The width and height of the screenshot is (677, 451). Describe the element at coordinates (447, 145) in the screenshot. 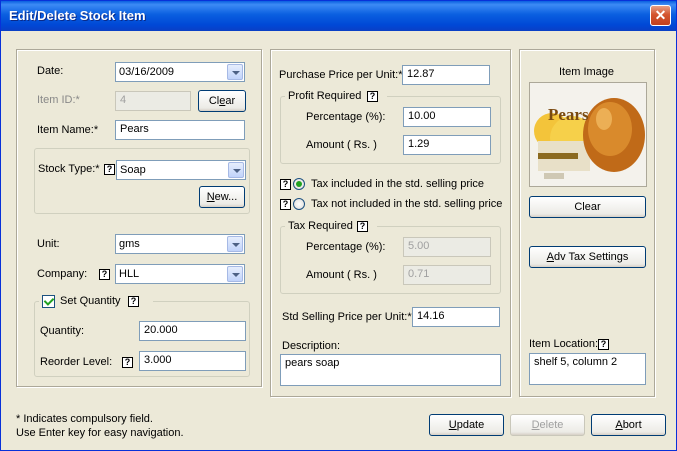

I see `profit-amount-field: 1.29` at that location.